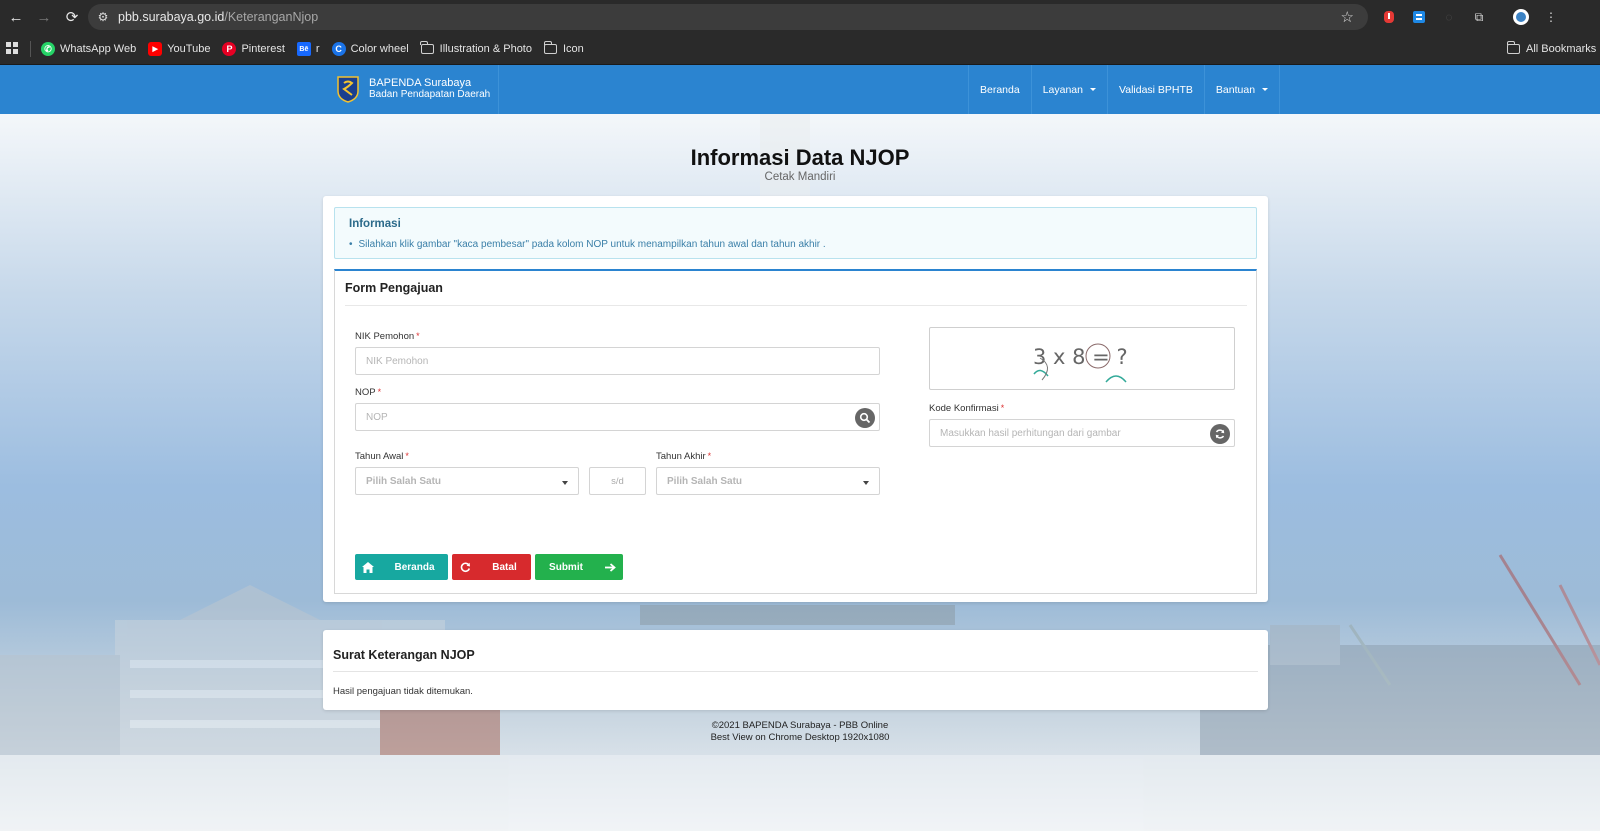 The height and width of the screenshot is (831, 1600). I want to click on info-heading: Informasi, so click(375, 224).